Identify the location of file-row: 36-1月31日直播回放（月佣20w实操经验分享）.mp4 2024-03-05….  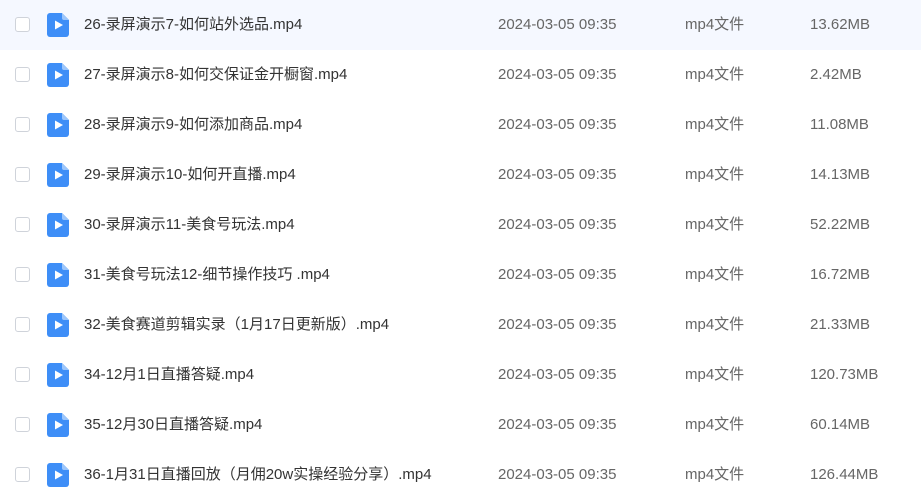
(460, 475).